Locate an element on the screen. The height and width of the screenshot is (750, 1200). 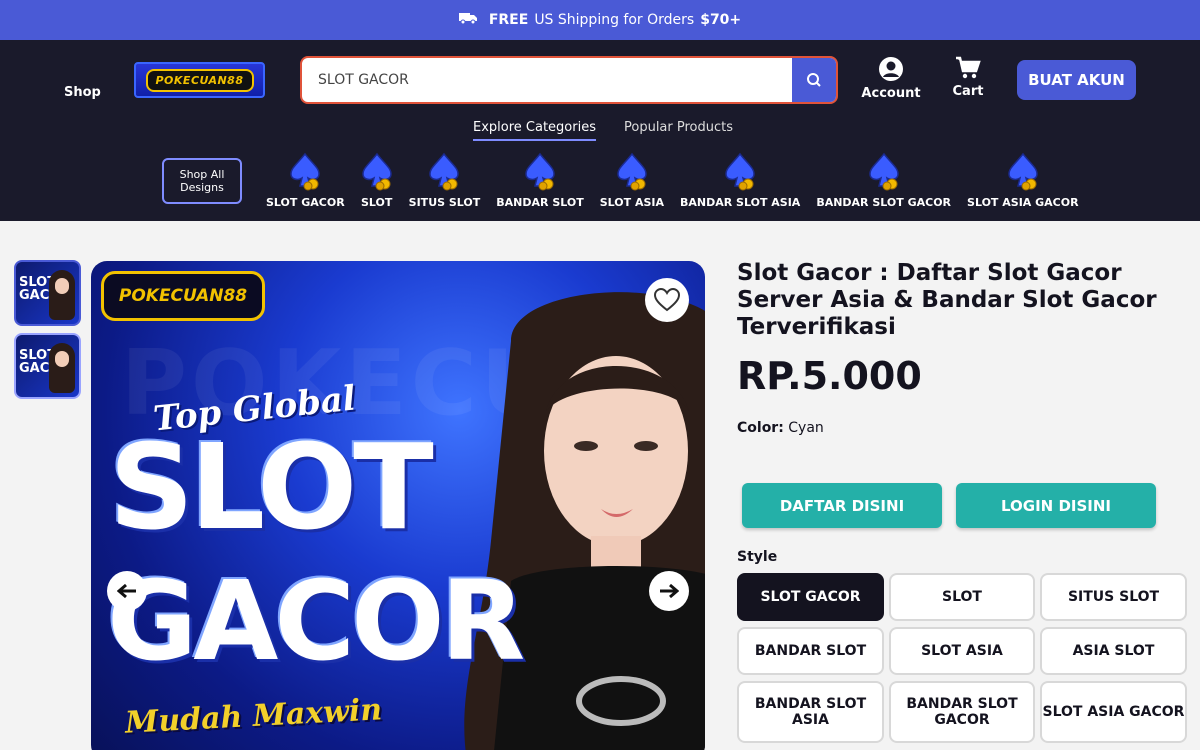
category-item: SLOT is located at coordinates (377, 180).